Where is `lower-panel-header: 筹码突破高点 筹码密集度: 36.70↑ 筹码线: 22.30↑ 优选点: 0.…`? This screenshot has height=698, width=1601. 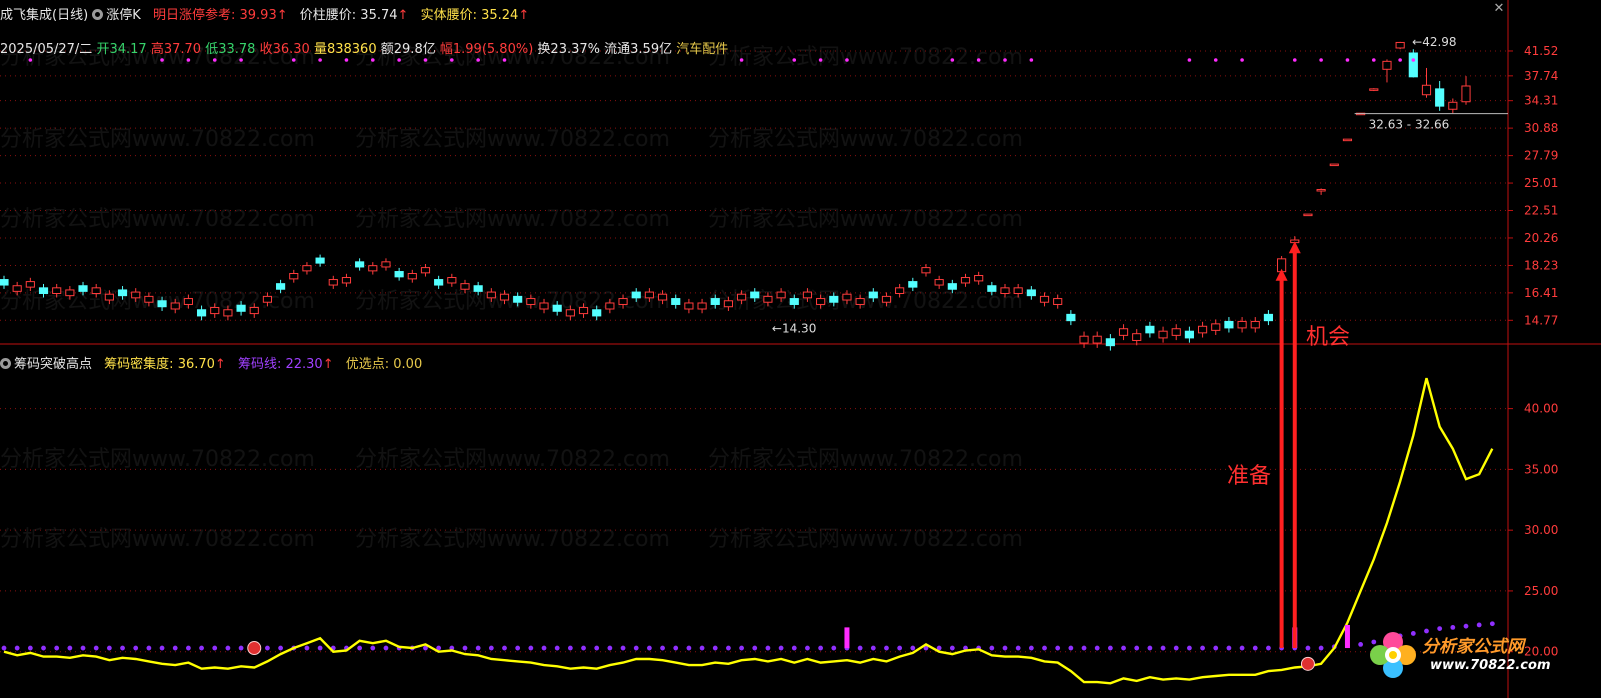 lower-panel-header: 筹码突破高点 筹码密集度: 36.70↑ 筹码线: 22.30↑ 优选点: 0.… is located at coordinates (211, 362).